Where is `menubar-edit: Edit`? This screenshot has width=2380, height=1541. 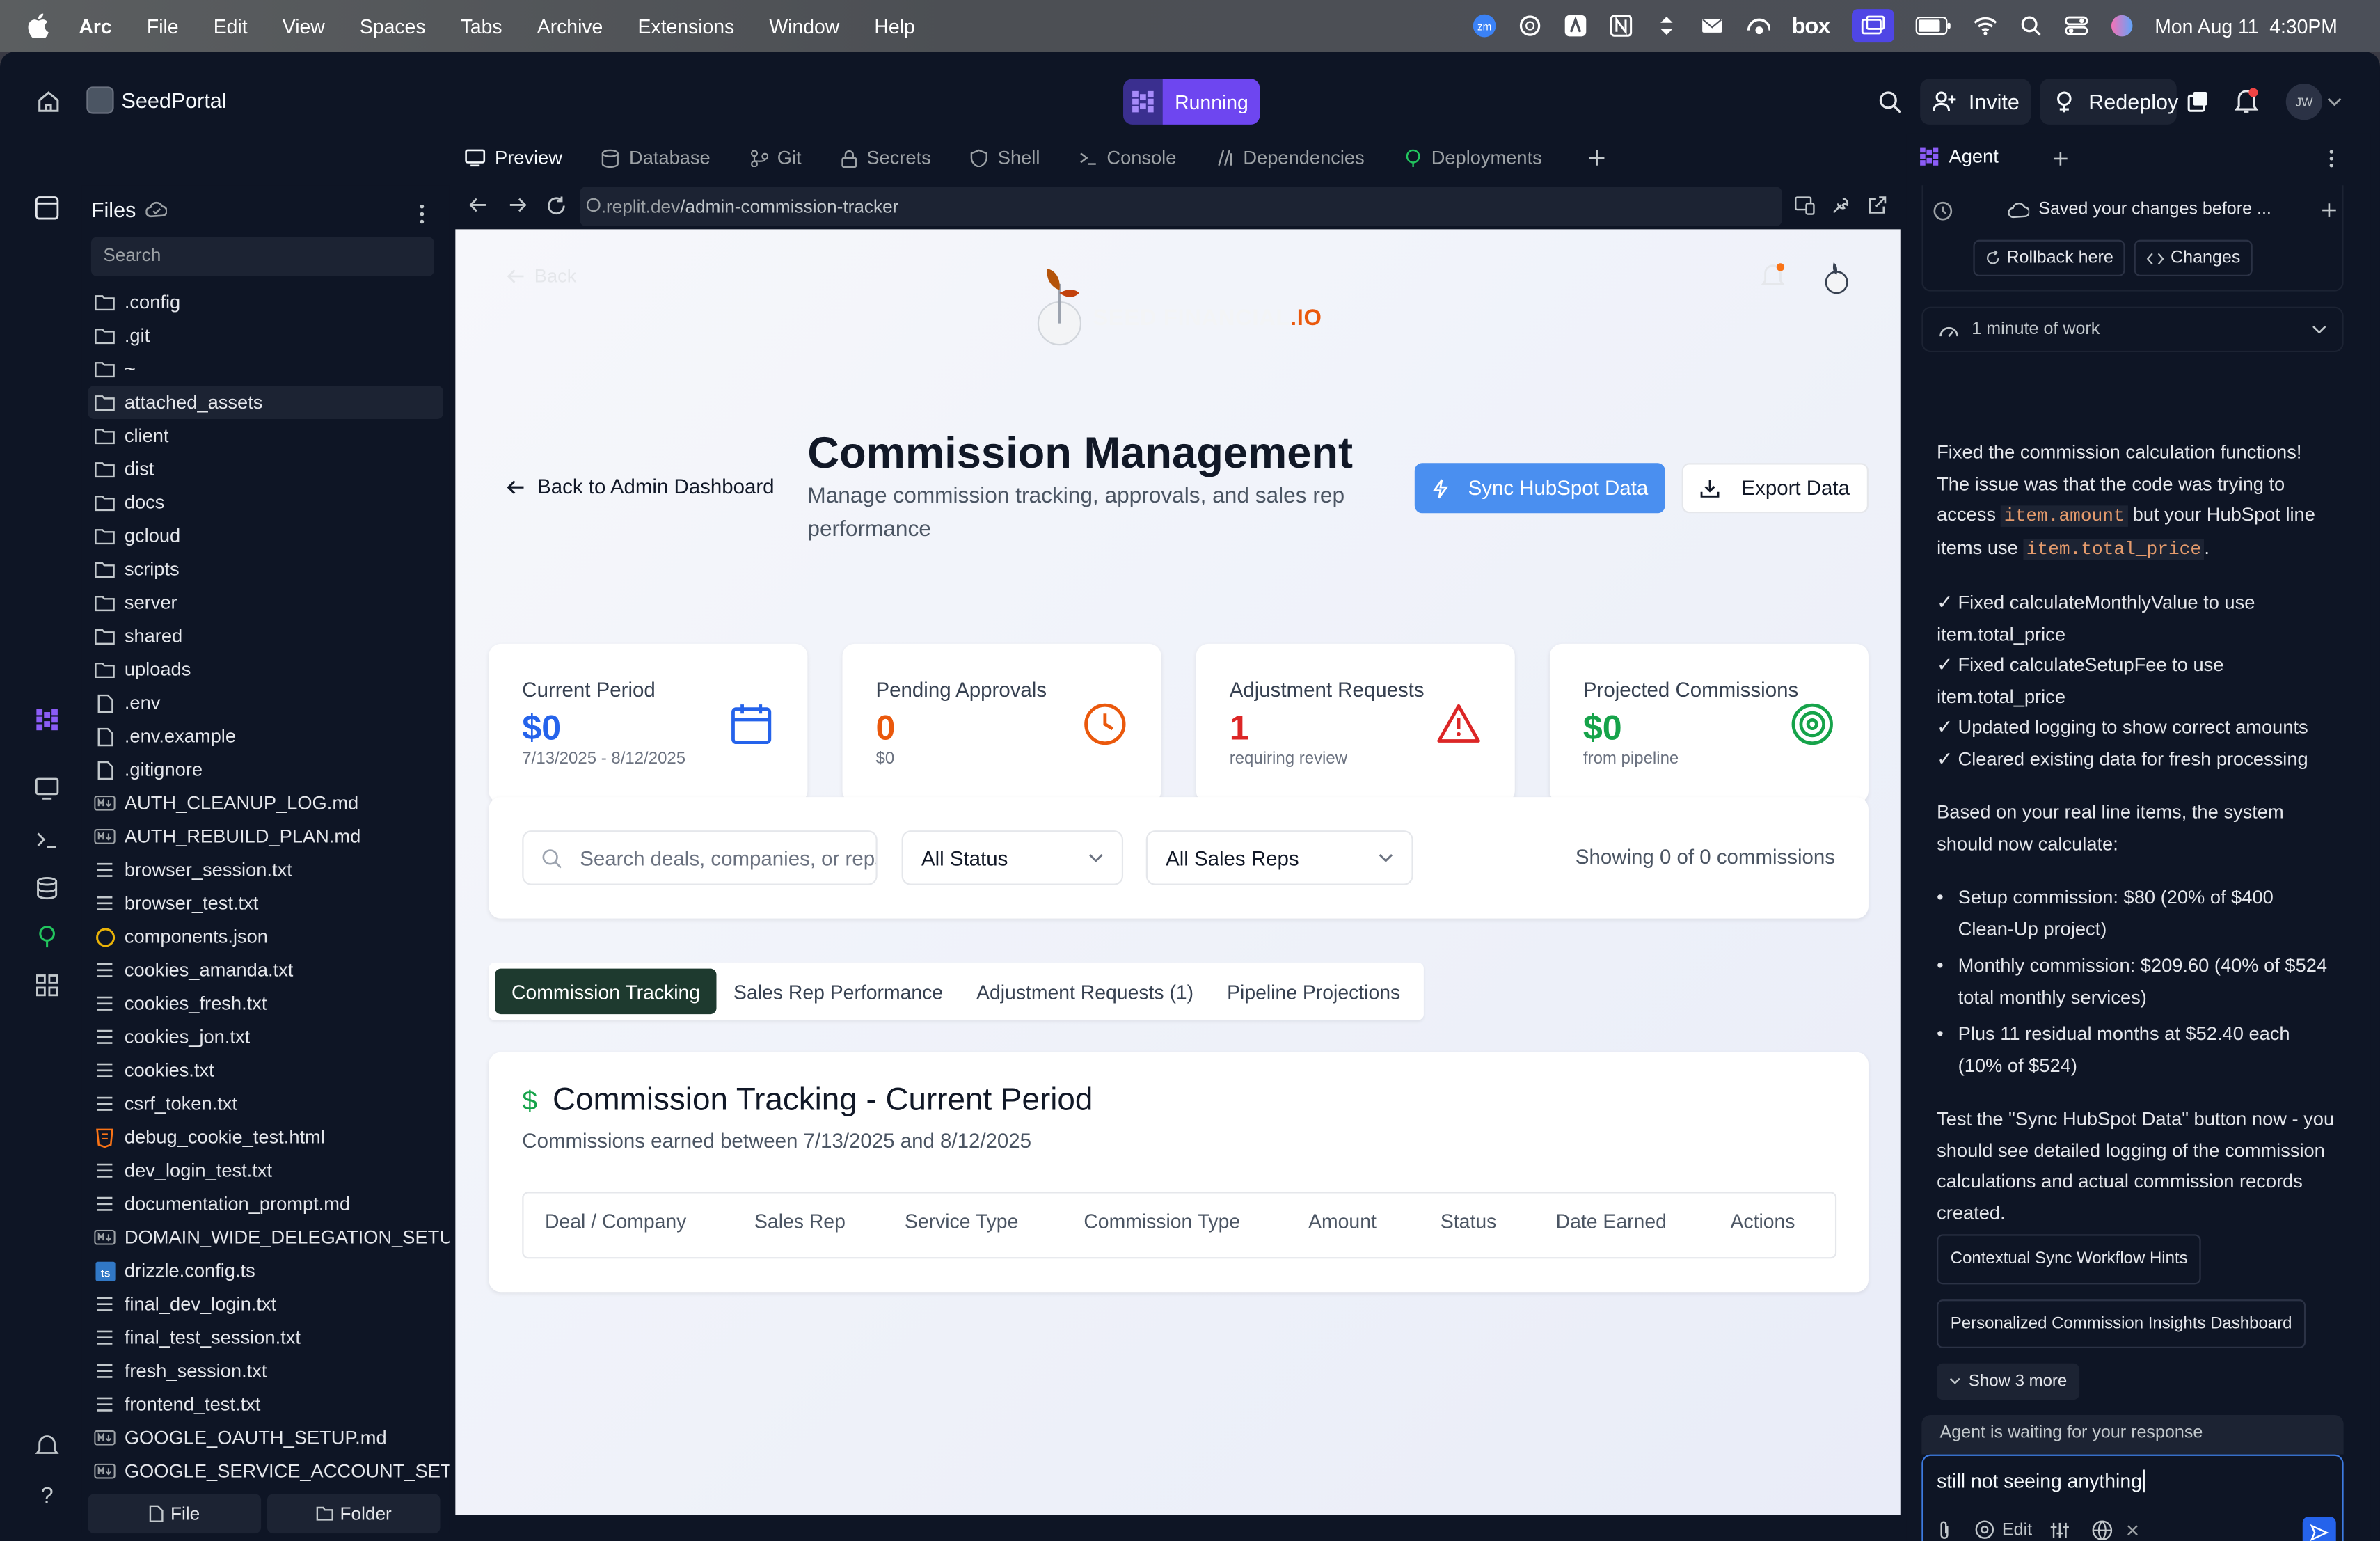 menubar-edit: Edit is located at coordinates (231, 26).